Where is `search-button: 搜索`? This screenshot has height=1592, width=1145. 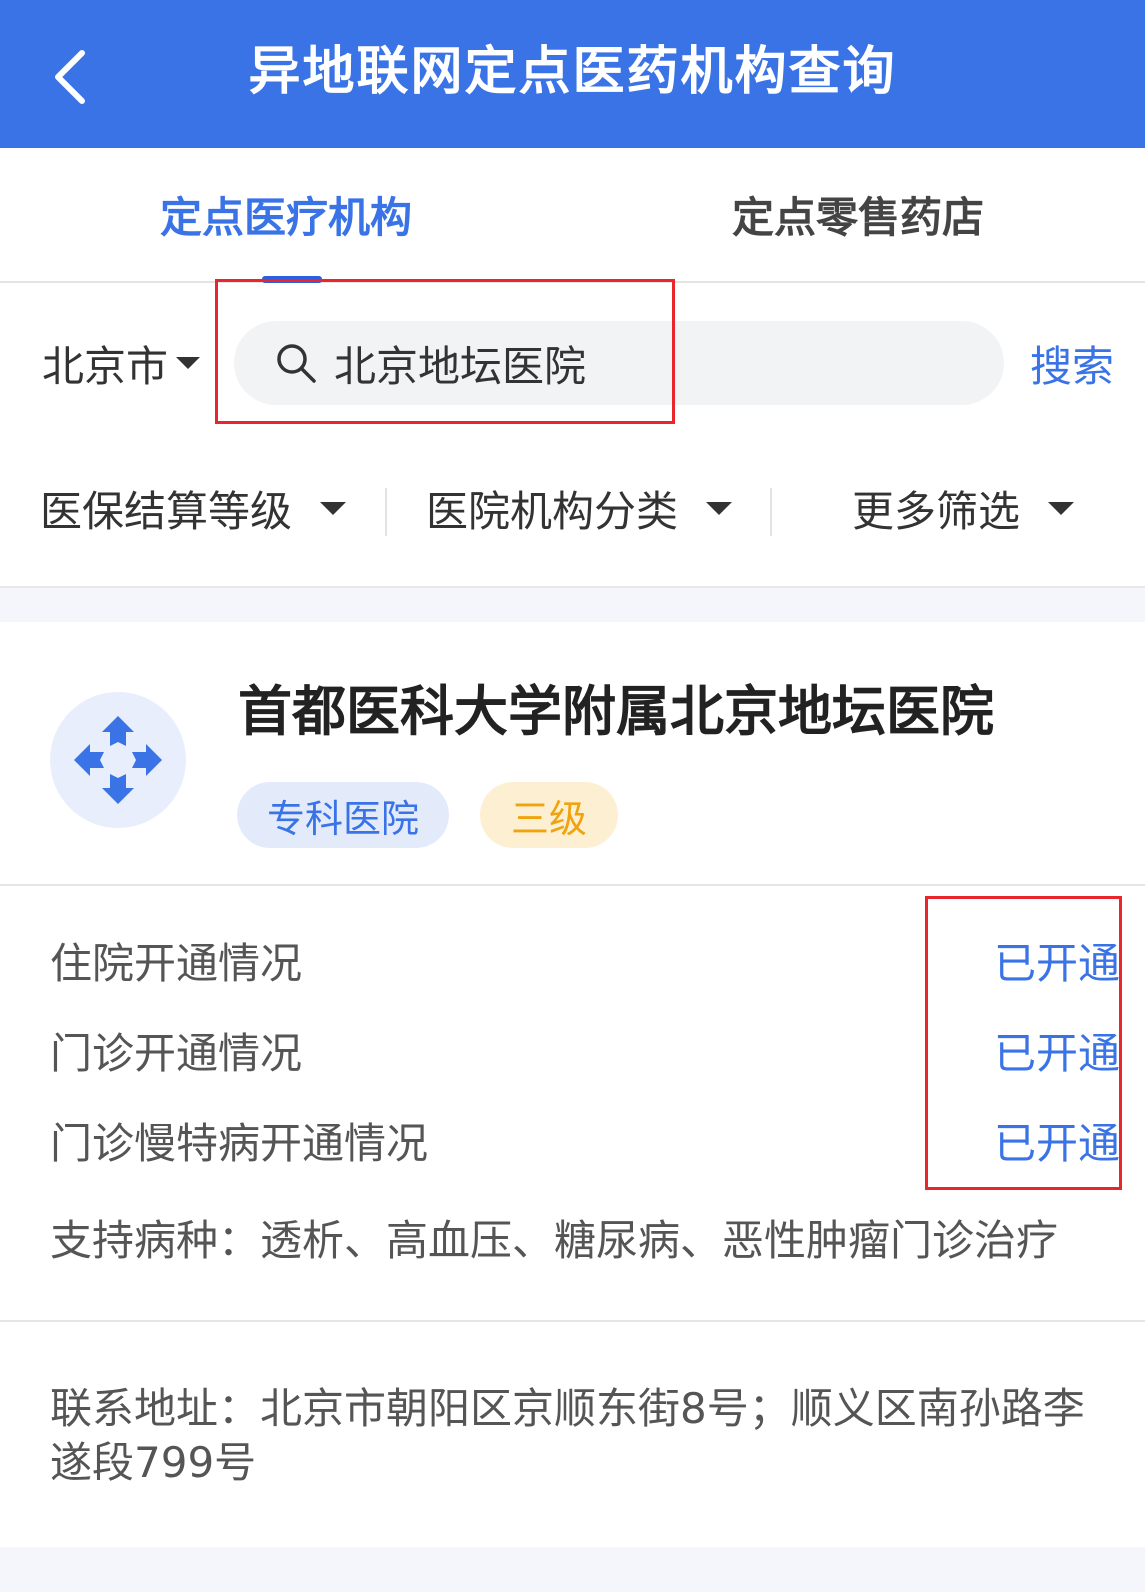 search-button: 搜索 is located at coordinates (1072, 363).